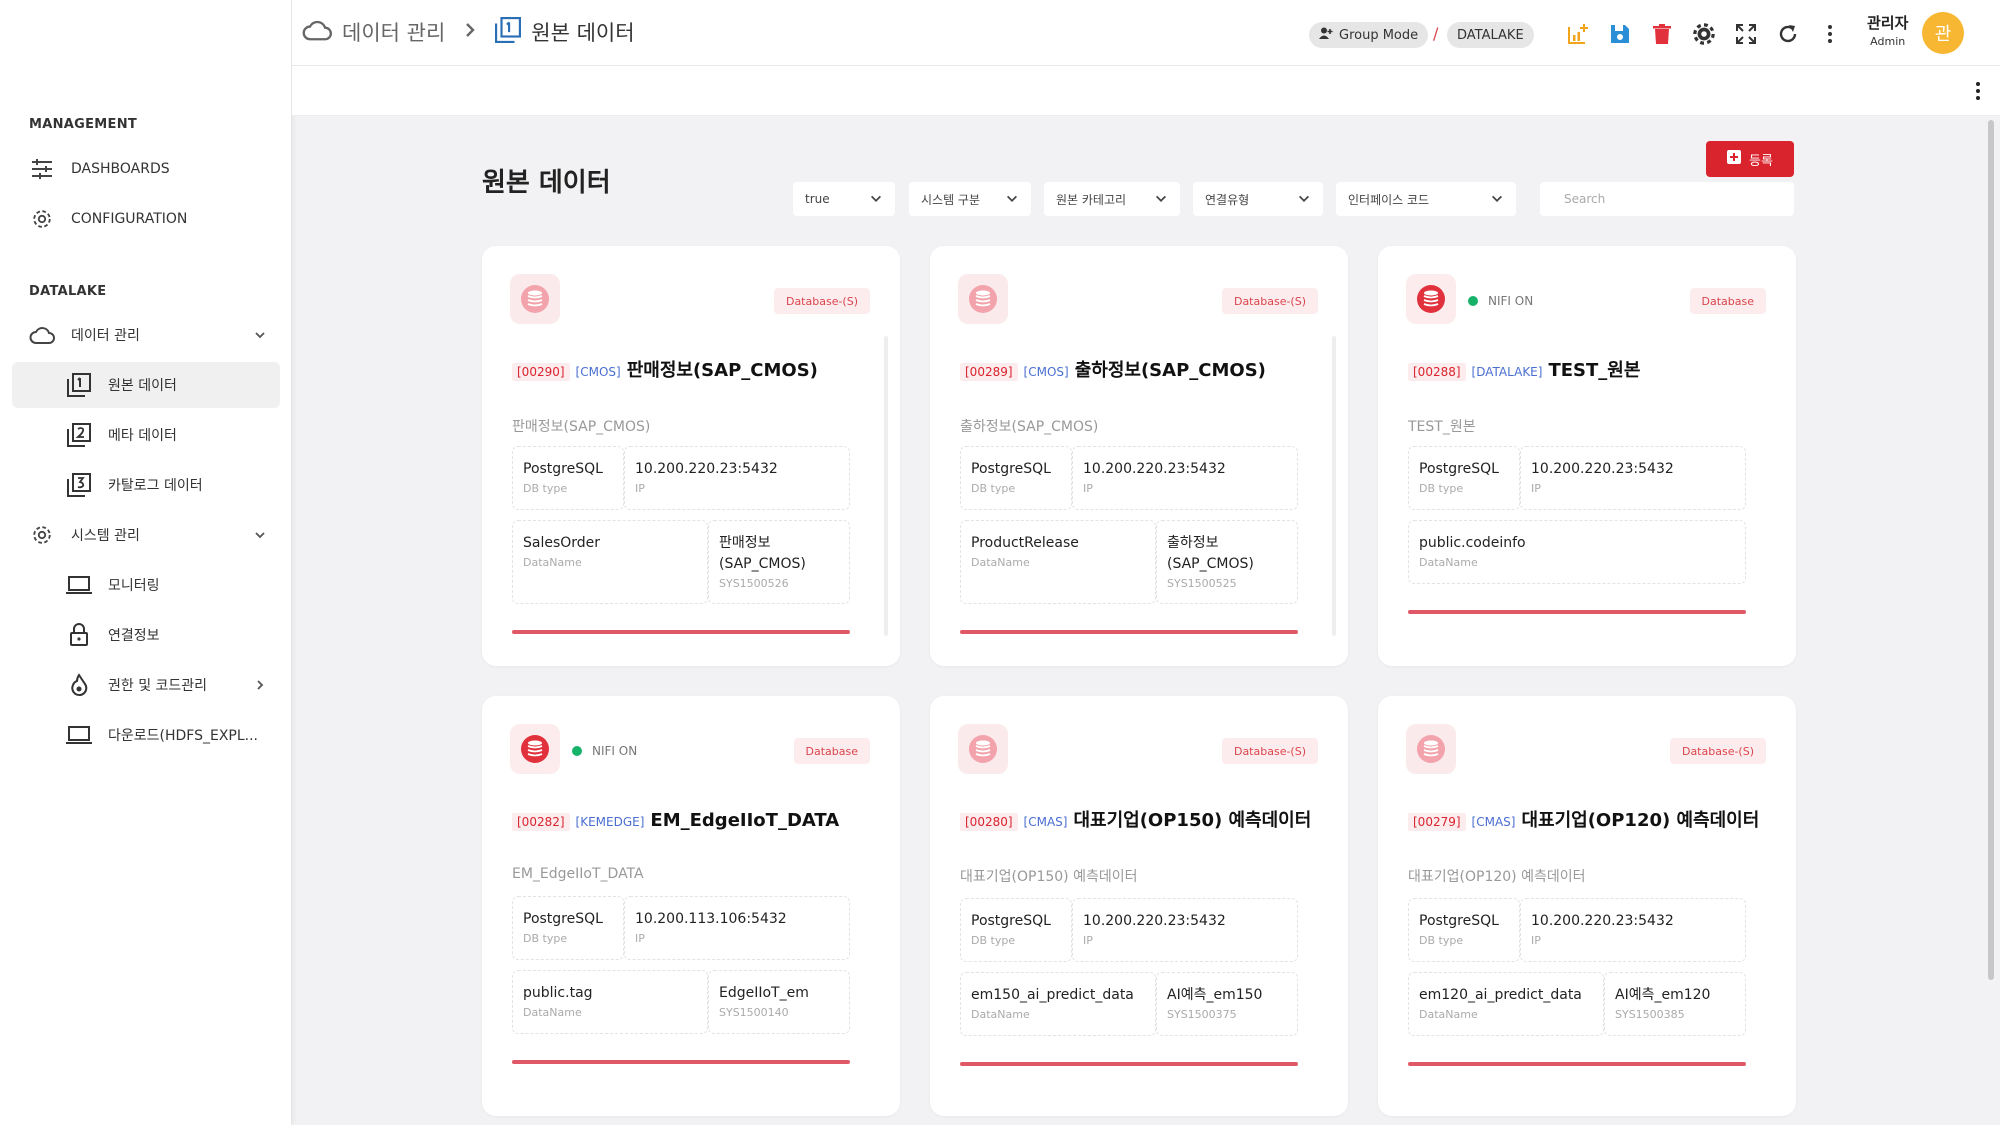 The image size is (2000, 1125). Describe the element at coordinates (1704, 34) in the screenshot. I see `settings-icon` at that location.